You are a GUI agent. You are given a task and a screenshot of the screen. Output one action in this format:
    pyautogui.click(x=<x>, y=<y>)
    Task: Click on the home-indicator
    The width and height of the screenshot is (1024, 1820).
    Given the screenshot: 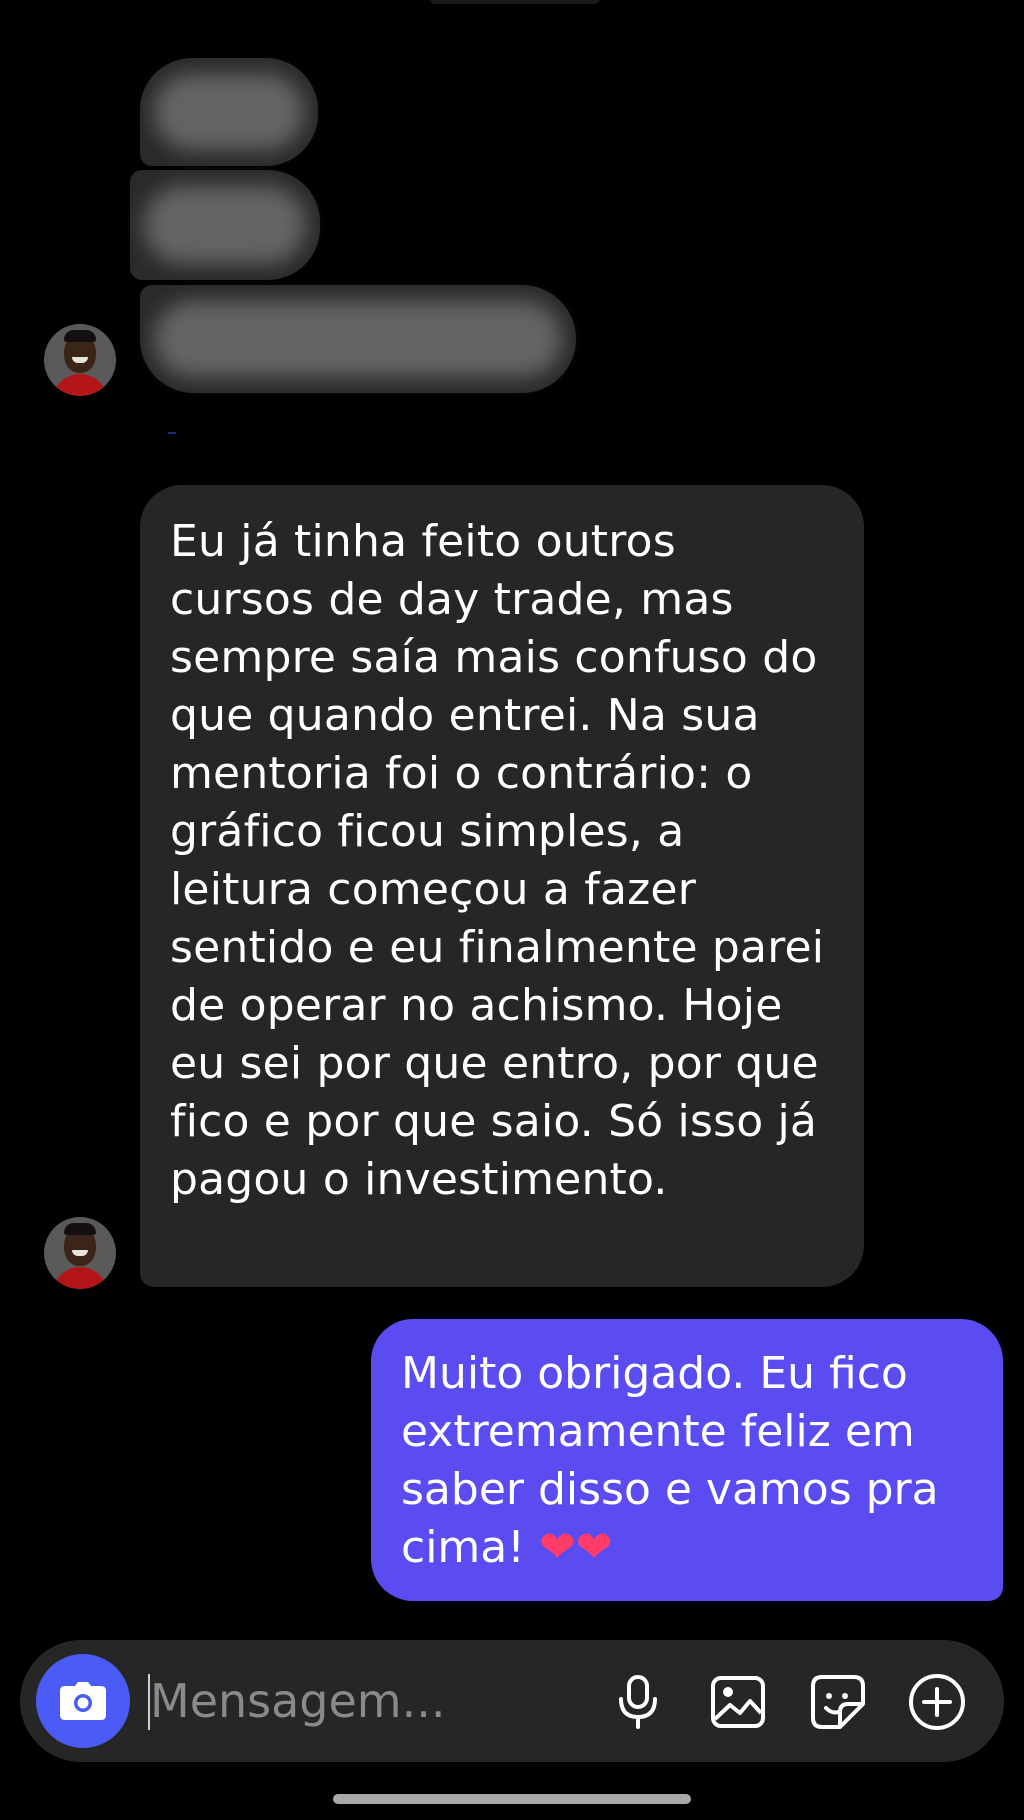 What is the action you would take?
    pyautogui.click(x=512, y=1799)
    